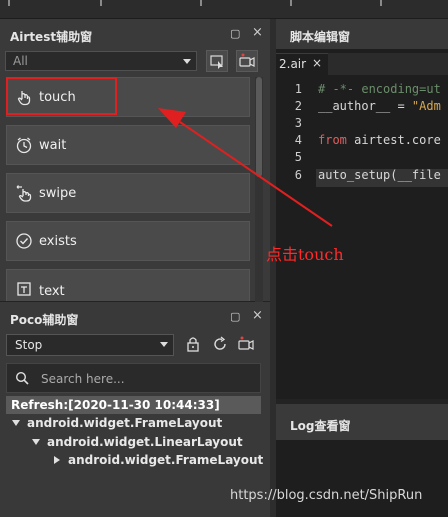 This screenshot has width=448, height=517. I want to click on watermark: https://blog.csdn.net/ShipRun, so click(326, 495).